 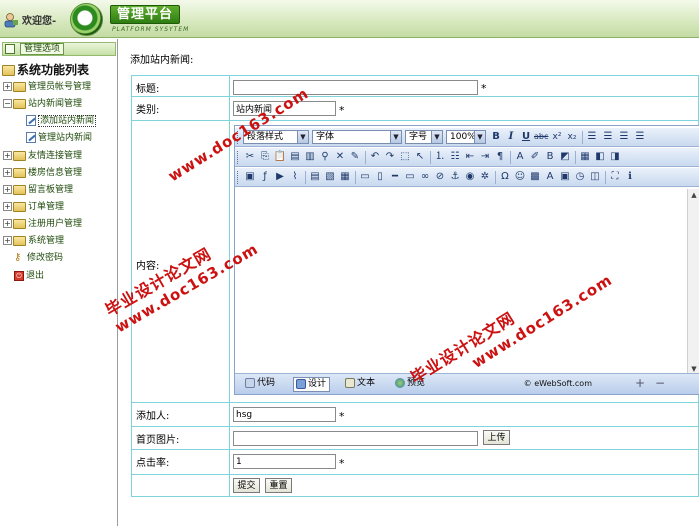 What do you see at coordinates (365, 177) in the screenshot?
I see `marquee-icon: ▭` at bounding box center [365, 177].